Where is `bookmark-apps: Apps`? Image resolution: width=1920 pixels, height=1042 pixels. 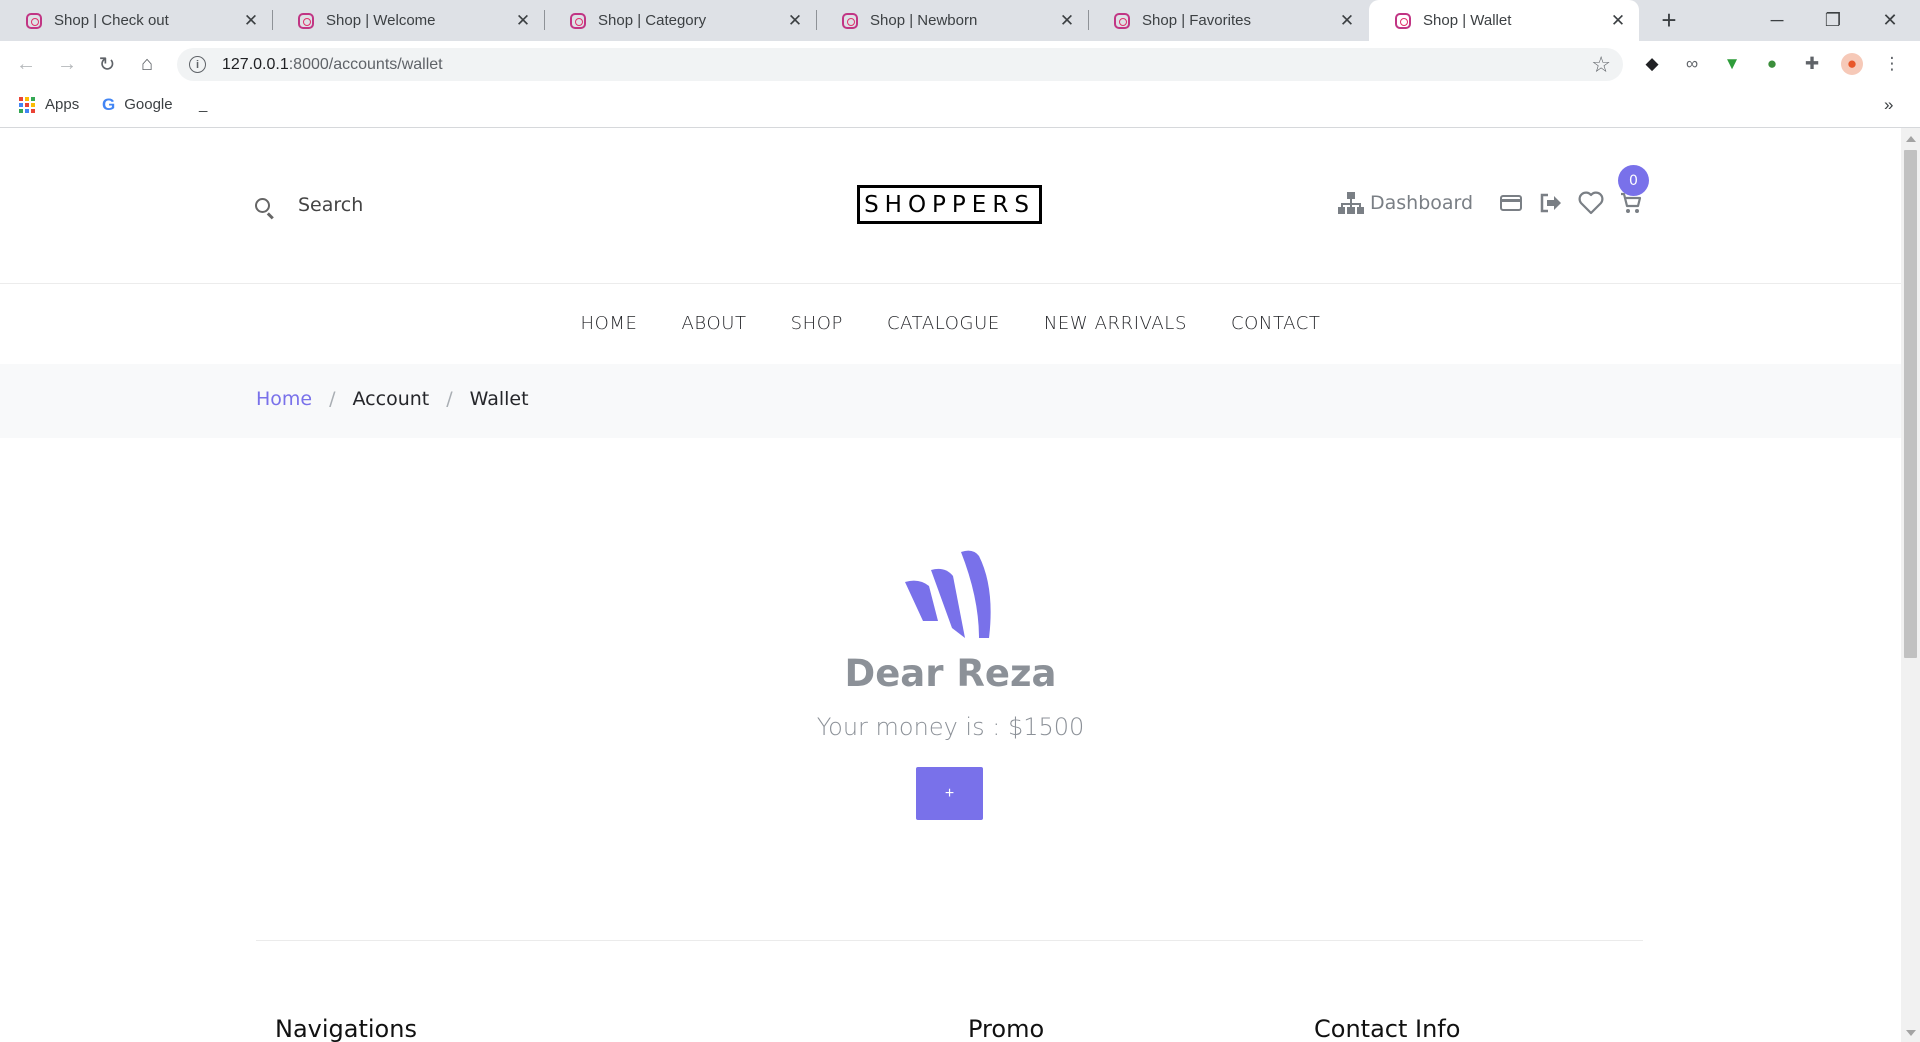 bookmark-apps: Apps is located at coordinates (49, 104).